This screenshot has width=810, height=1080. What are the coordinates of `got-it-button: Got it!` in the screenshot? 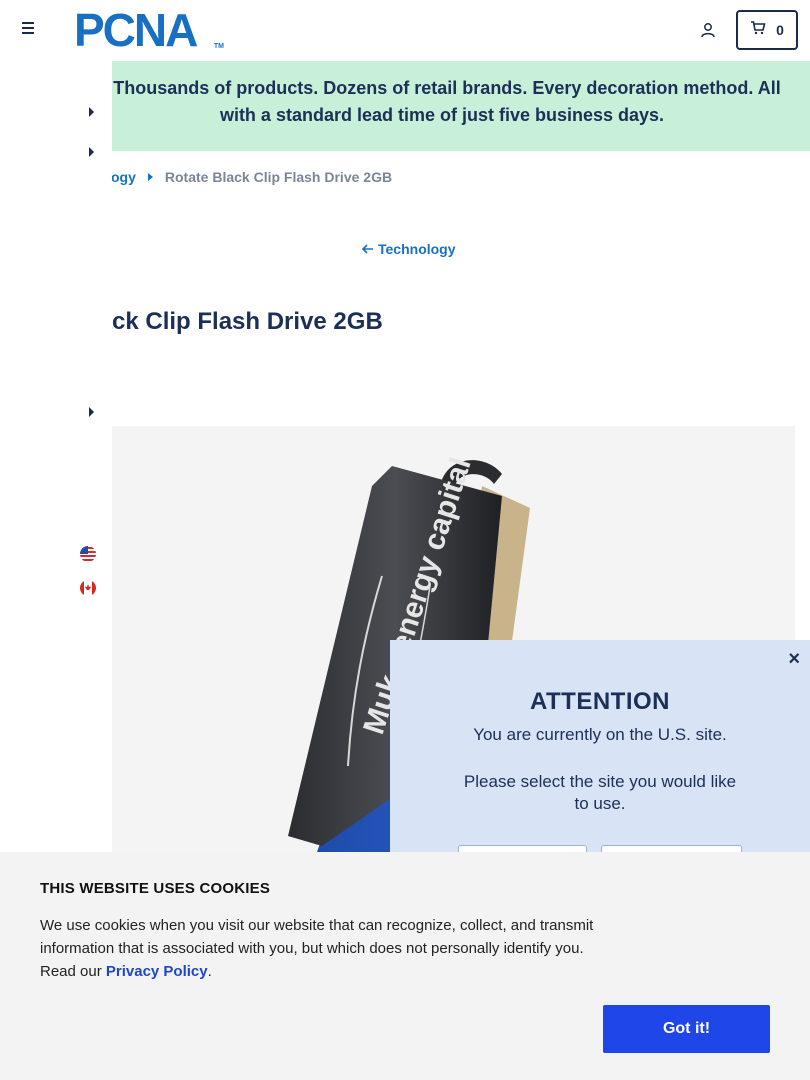 It's located at (686, 1029).